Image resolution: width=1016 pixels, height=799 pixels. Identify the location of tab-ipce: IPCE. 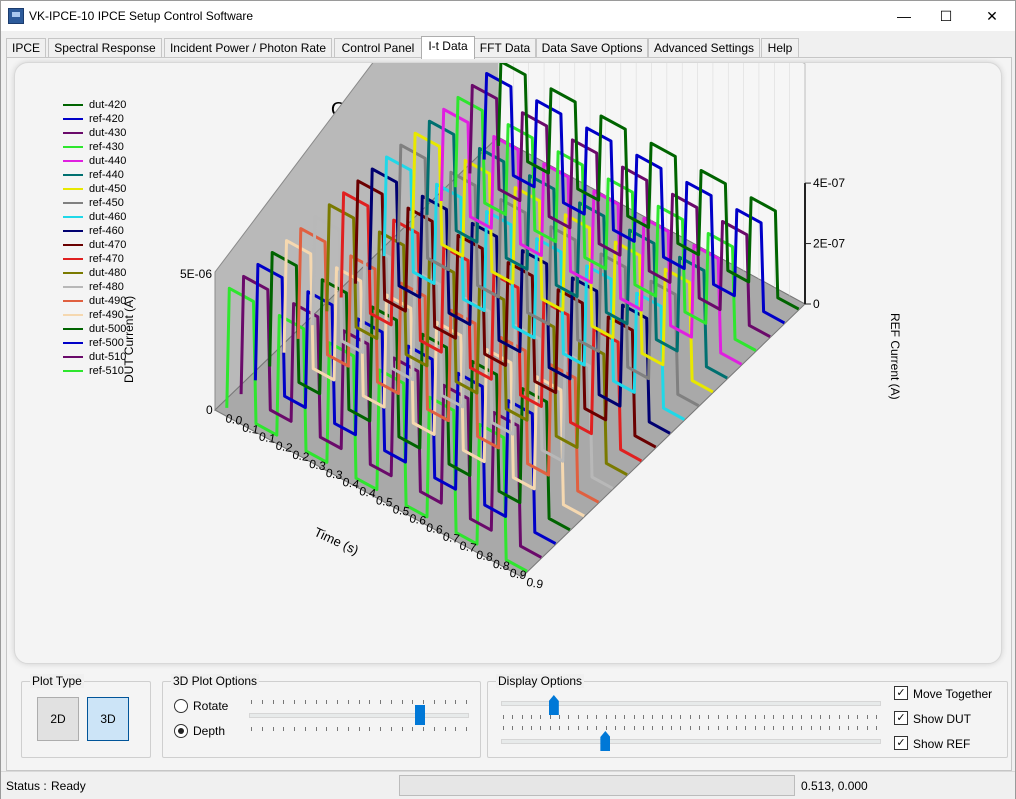
(26, 48).